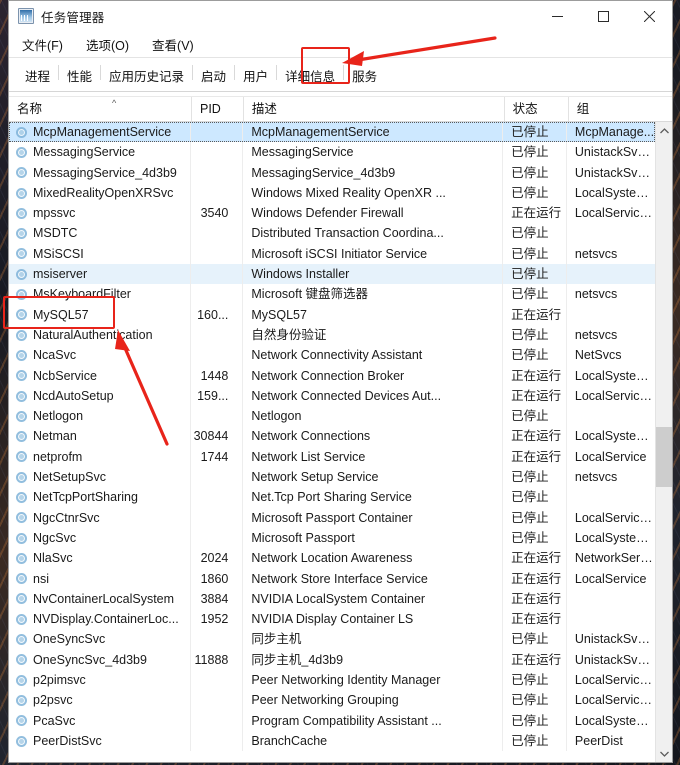 The width and height of the screenshot is (680, 765). I want to click on cell-description: 自然身份验证, so click(373, 335).